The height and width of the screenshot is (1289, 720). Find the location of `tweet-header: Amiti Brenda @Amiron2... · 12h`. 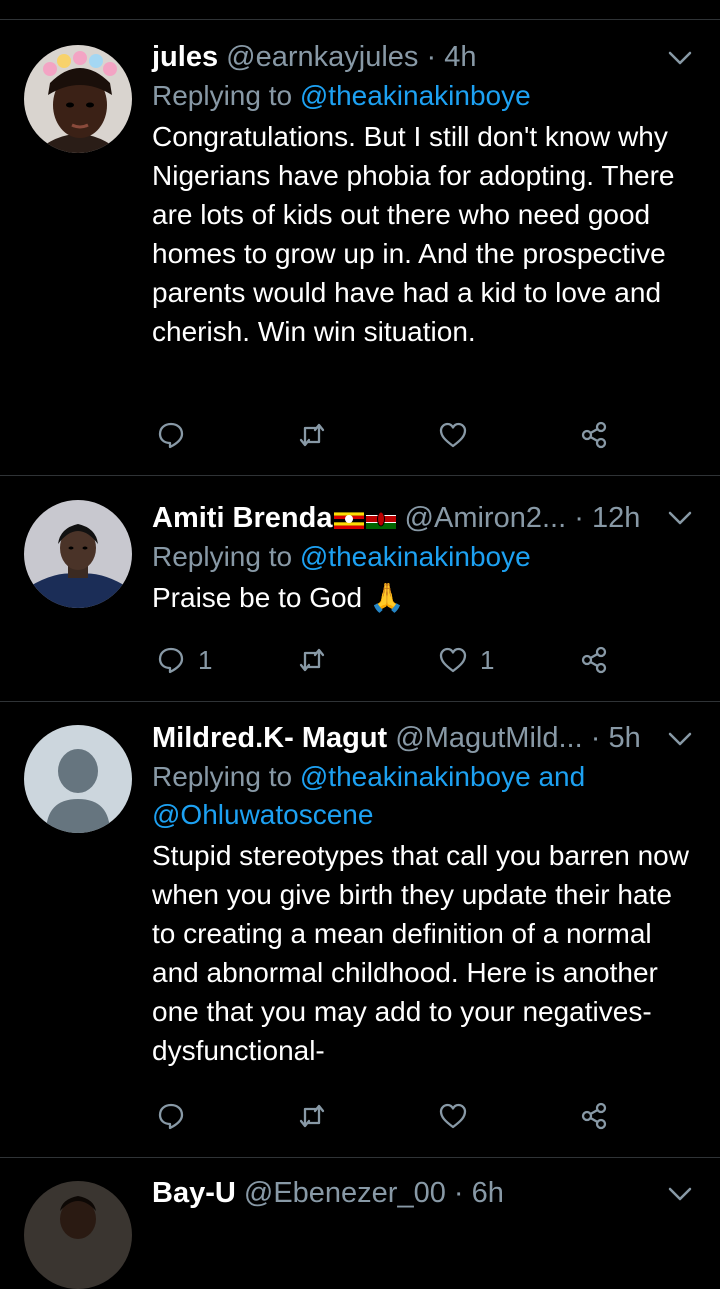

tweet-header: Amiti Brenda @Amiron2... · 12h is located at coordinates (426, 518).